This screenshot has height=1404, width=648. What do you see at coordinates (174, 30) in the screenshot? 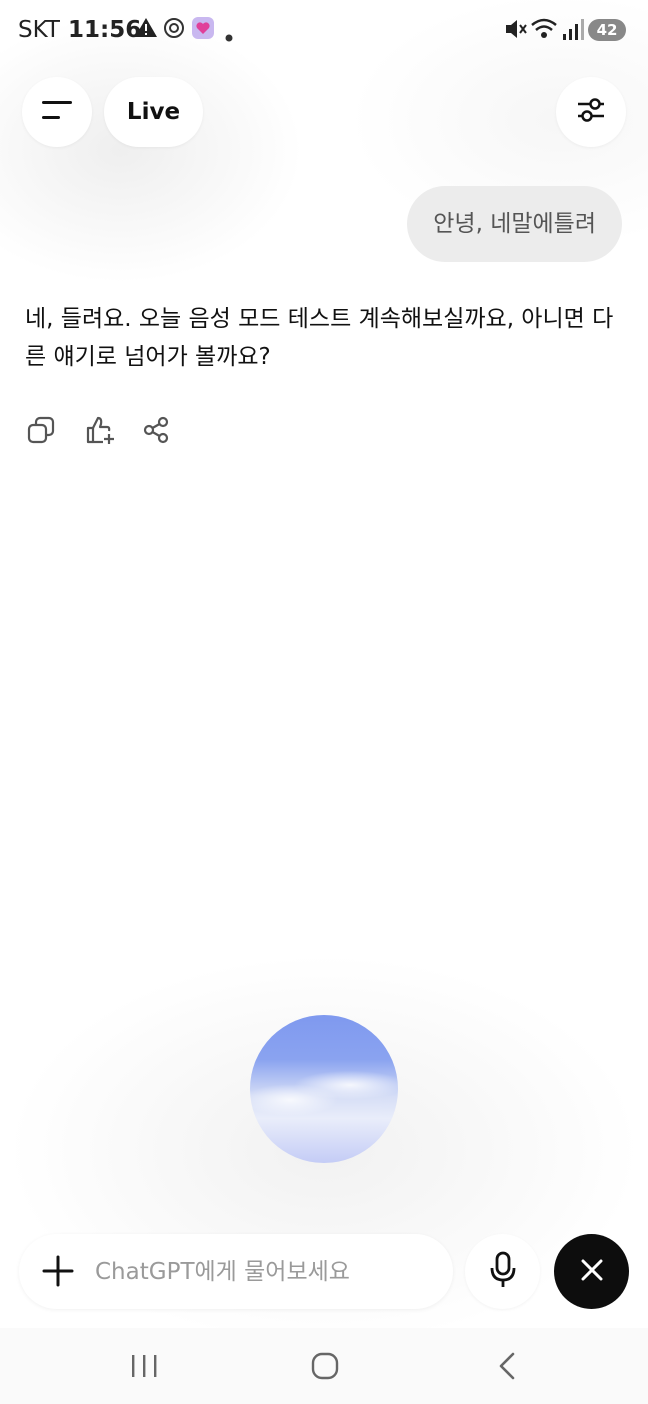
I see `chatgpt-app-icon` at bounding box center [174, 30].